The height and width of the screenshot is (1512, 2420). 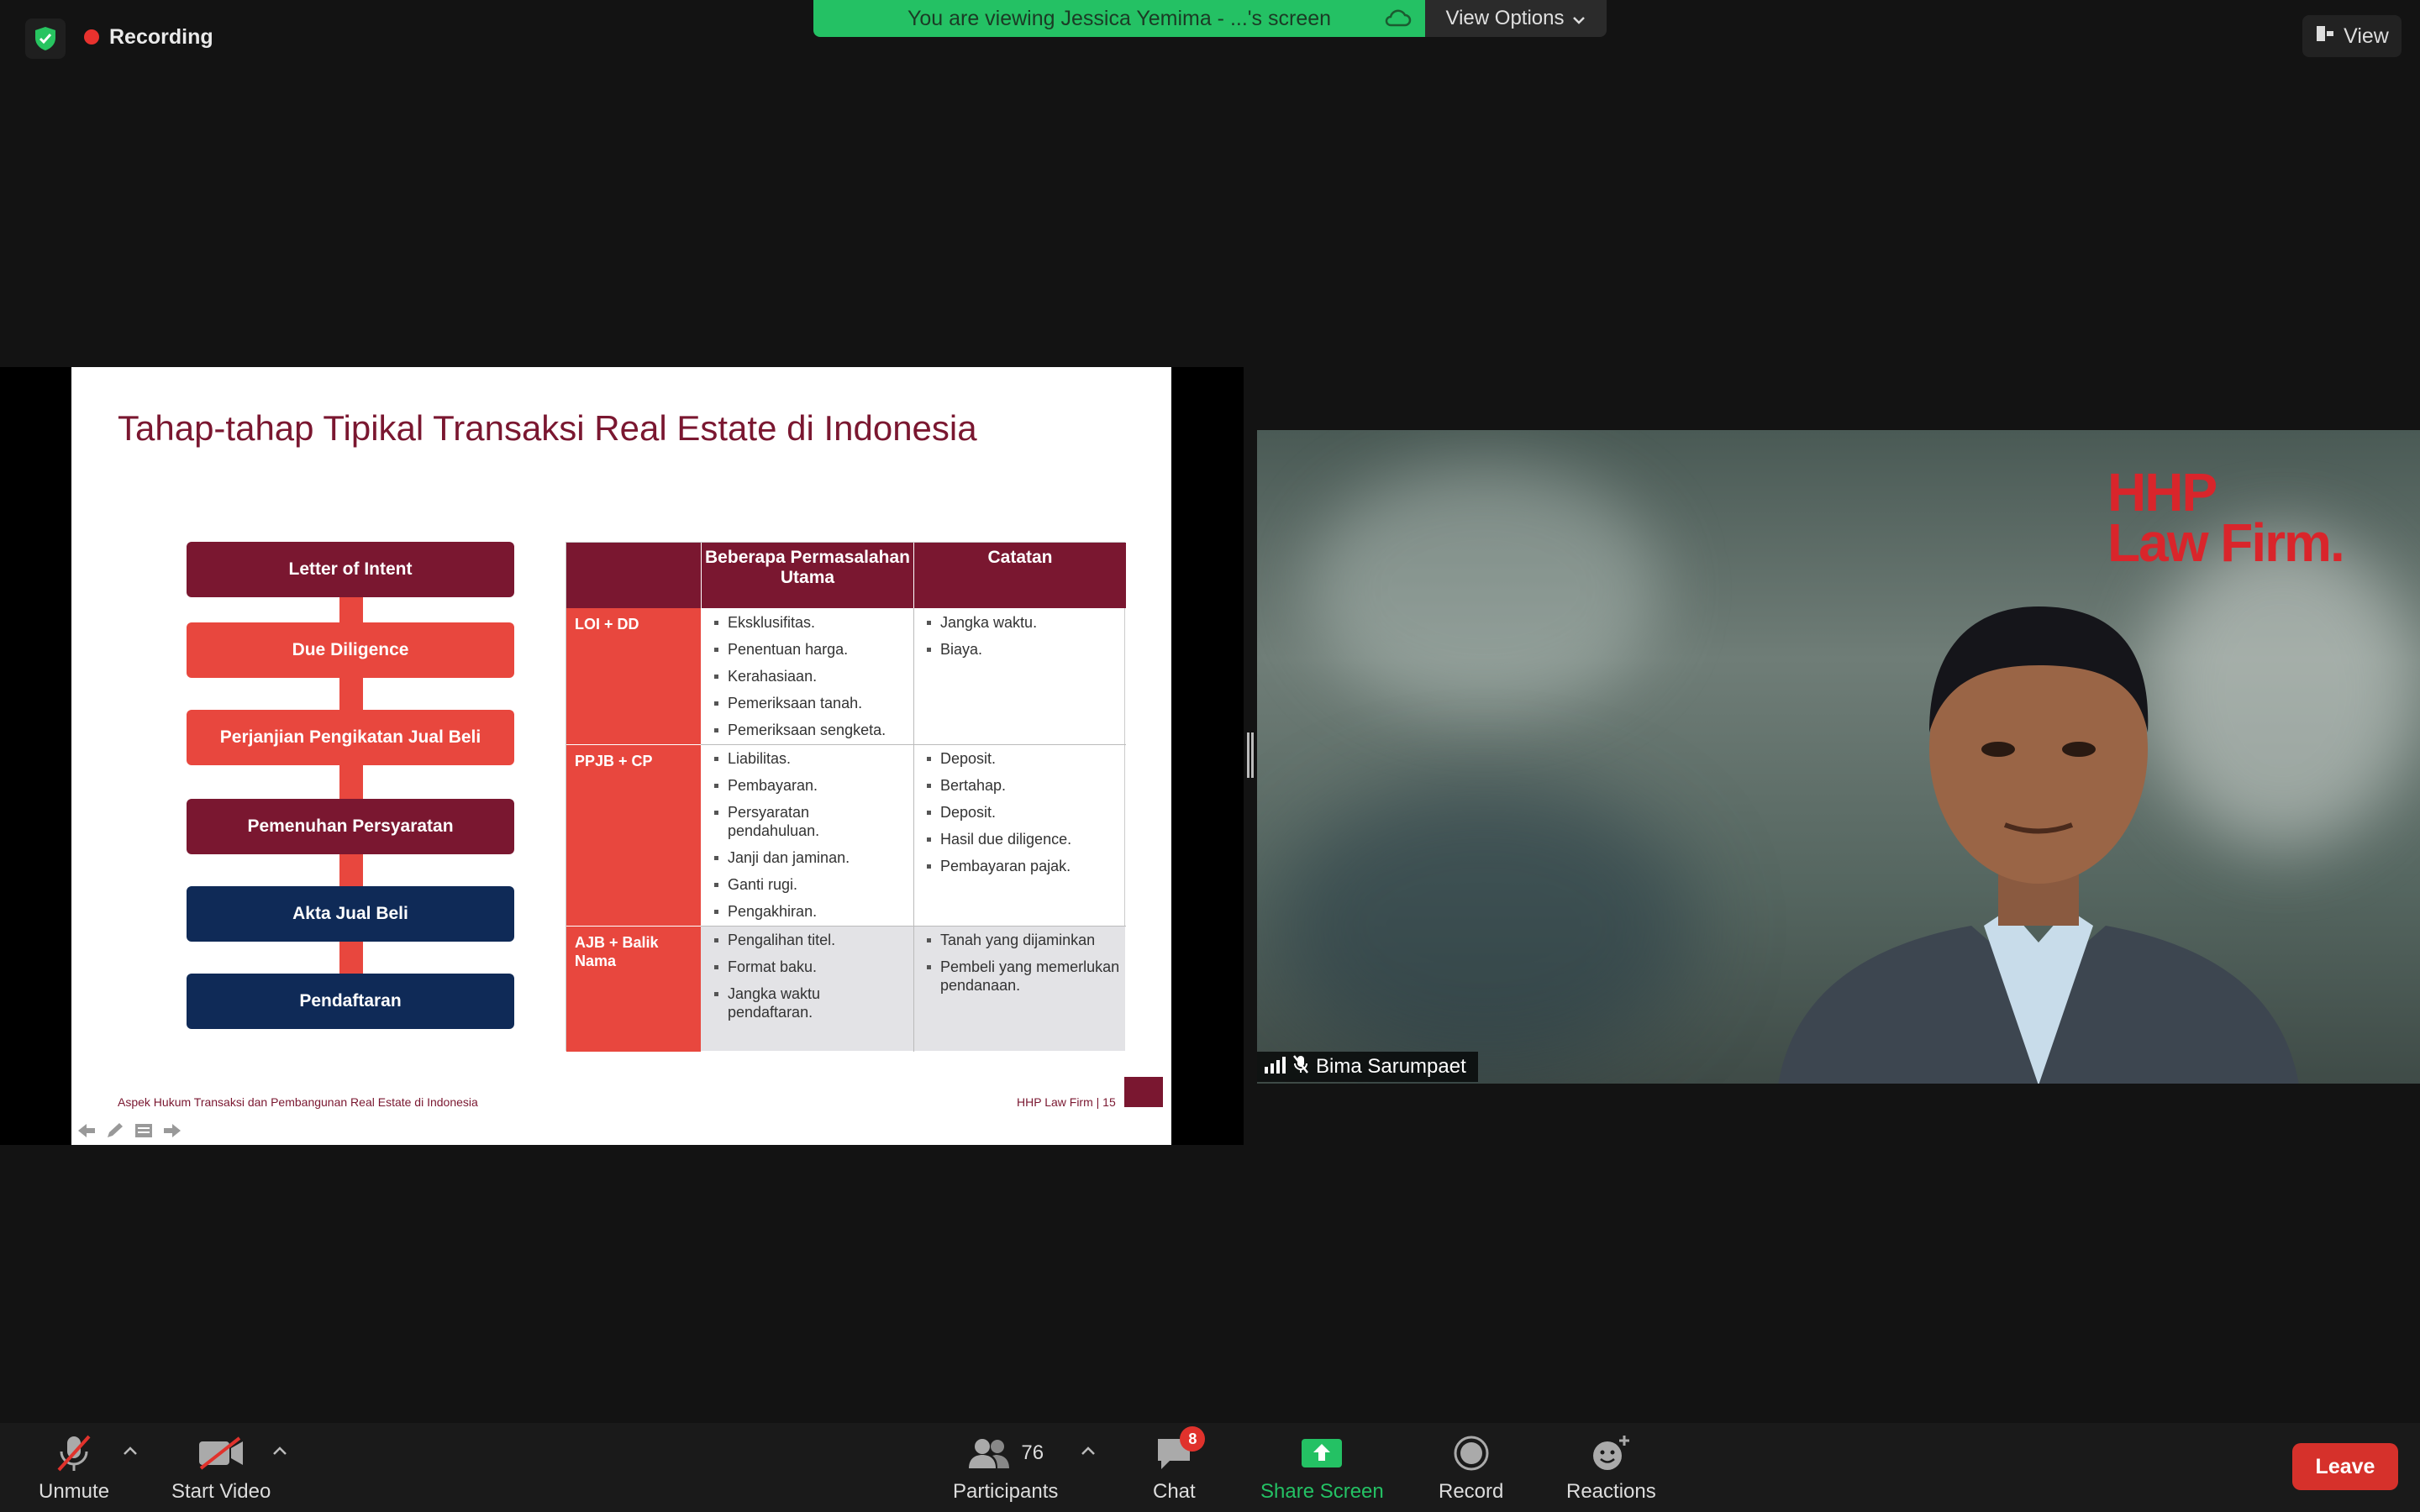 I want to click on video-options-caret-icon, so click(x=279, y=1451).